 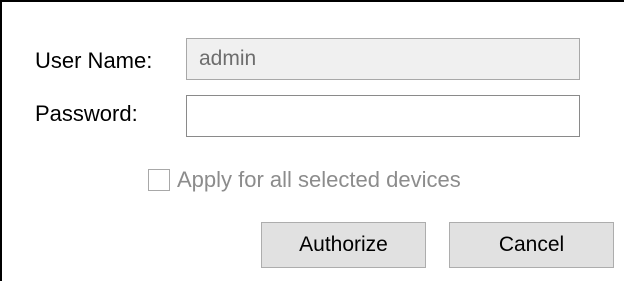 I want to click on username-label: User Name:, so click(x=94, y=60).